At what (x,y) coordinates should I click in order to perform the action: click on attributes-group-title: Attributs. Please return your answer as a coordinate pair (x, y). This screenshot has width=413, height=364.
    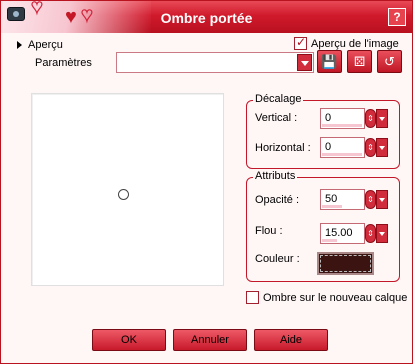
    Looking at the image, I should click on (275, 176).